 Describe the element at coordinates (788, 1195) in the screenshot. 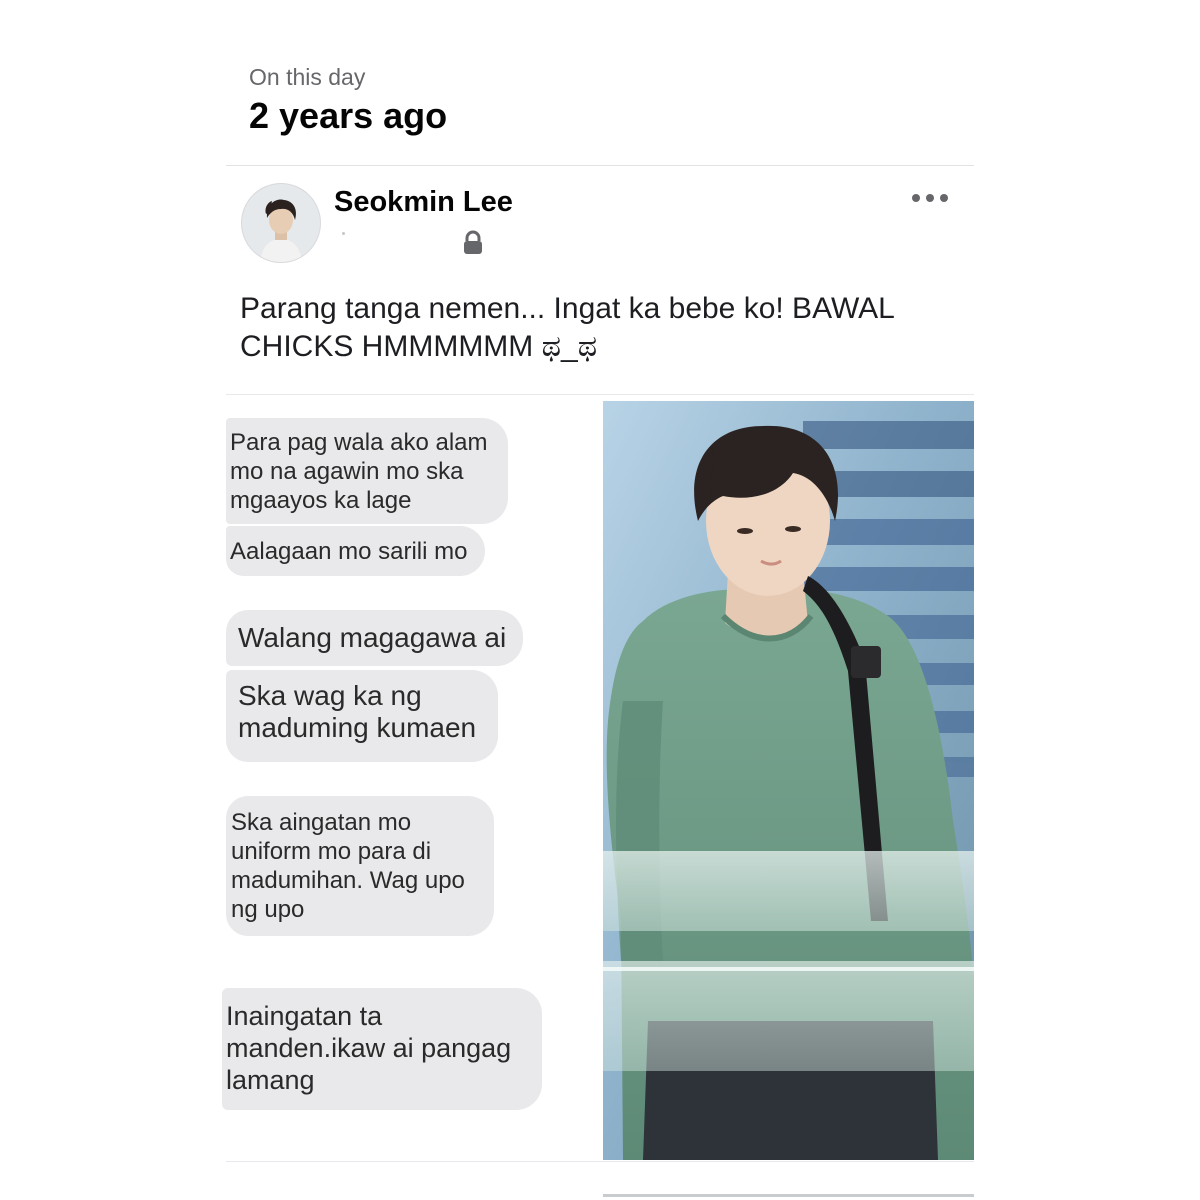

I see `next-post-edge` at that location.